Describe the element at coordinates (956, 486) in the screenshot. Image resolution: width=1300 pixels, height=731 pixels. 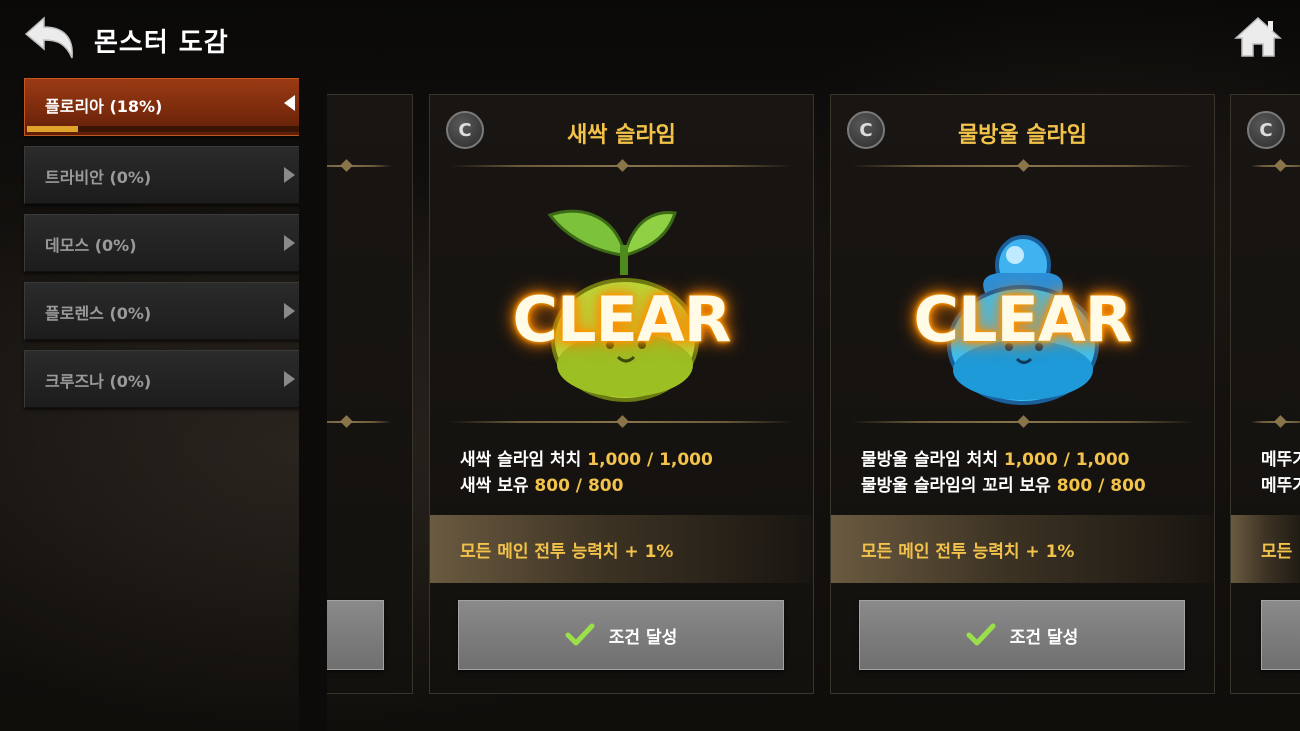
I see `requirement-text: 물방울 슬라임의 꼬리 보유` at that location.